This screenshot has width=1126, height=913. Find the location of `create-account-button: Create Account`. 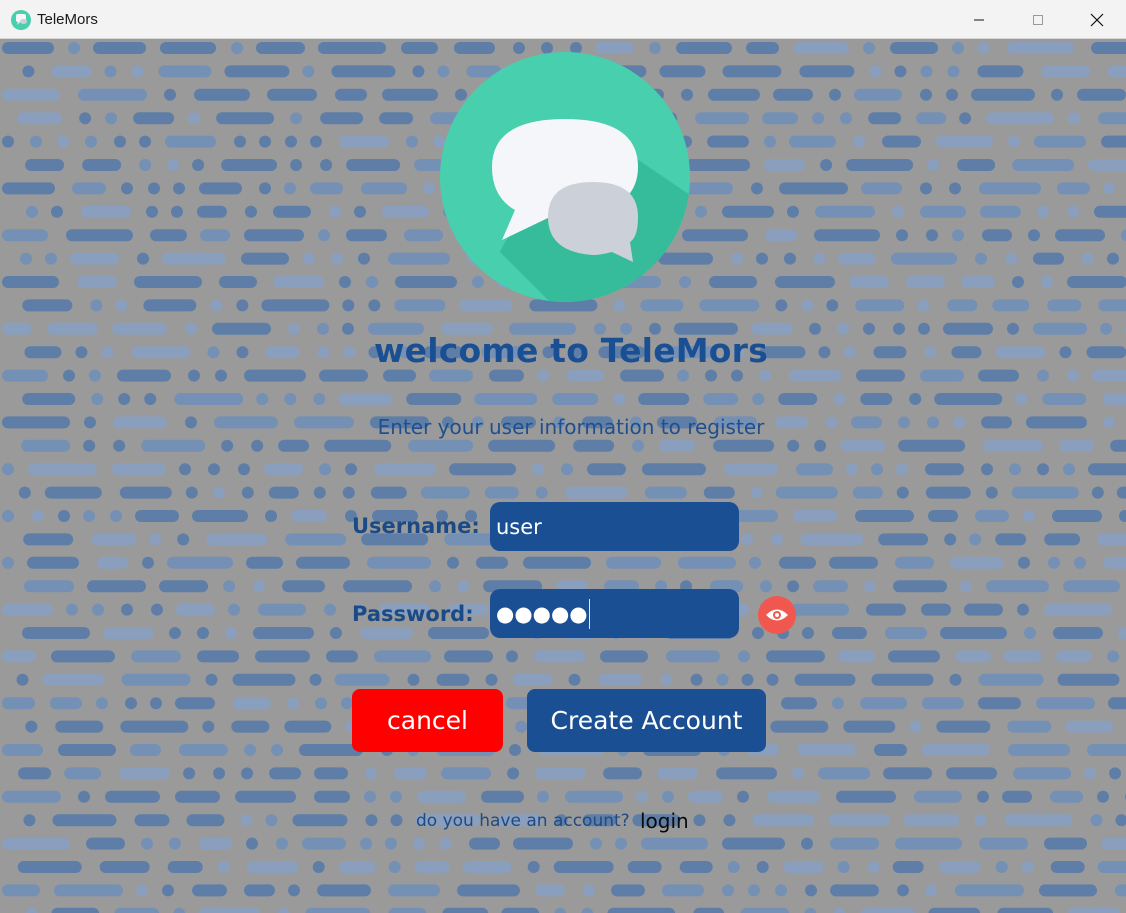

create-account-button: Create Account is located at coordinates (646, 720).